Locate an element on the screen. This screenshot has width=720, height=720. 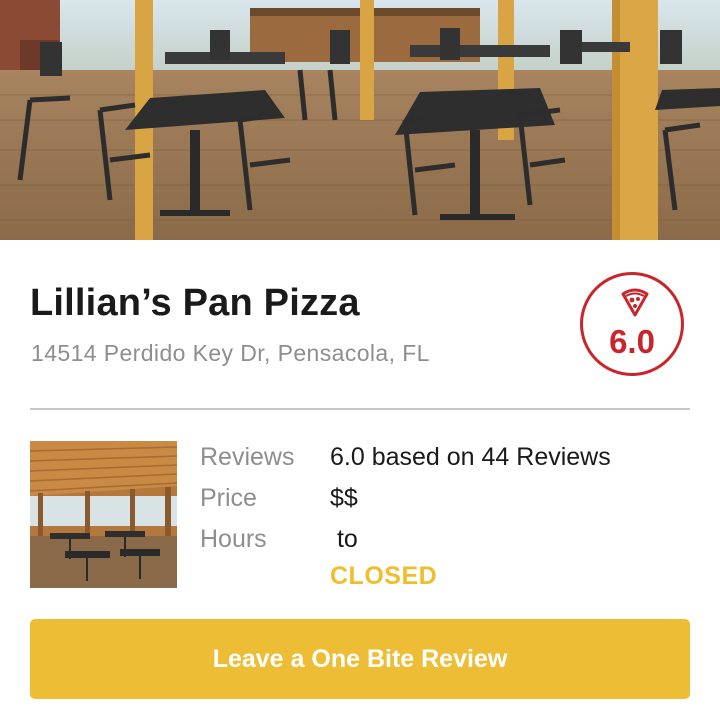
restaurant-address: 14514 Perdido Key Dr, Pensacola, FL is located at coordinates (230, 353).